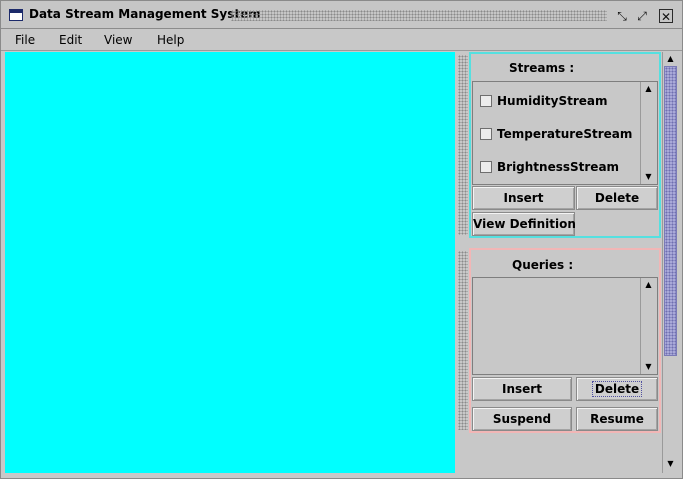 The height and width of the screenshot is (479, 683). I want to click on stream-label: BrightnessStream, so click(558, 167).